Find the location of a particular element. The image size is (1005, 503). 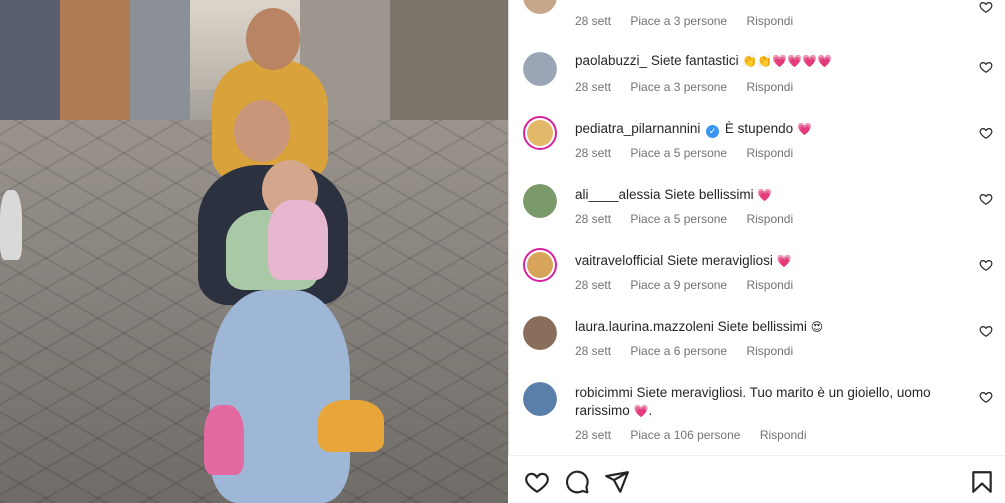

comment-likes-link: Piace a 6 persone is located at coordinates (678, 351).